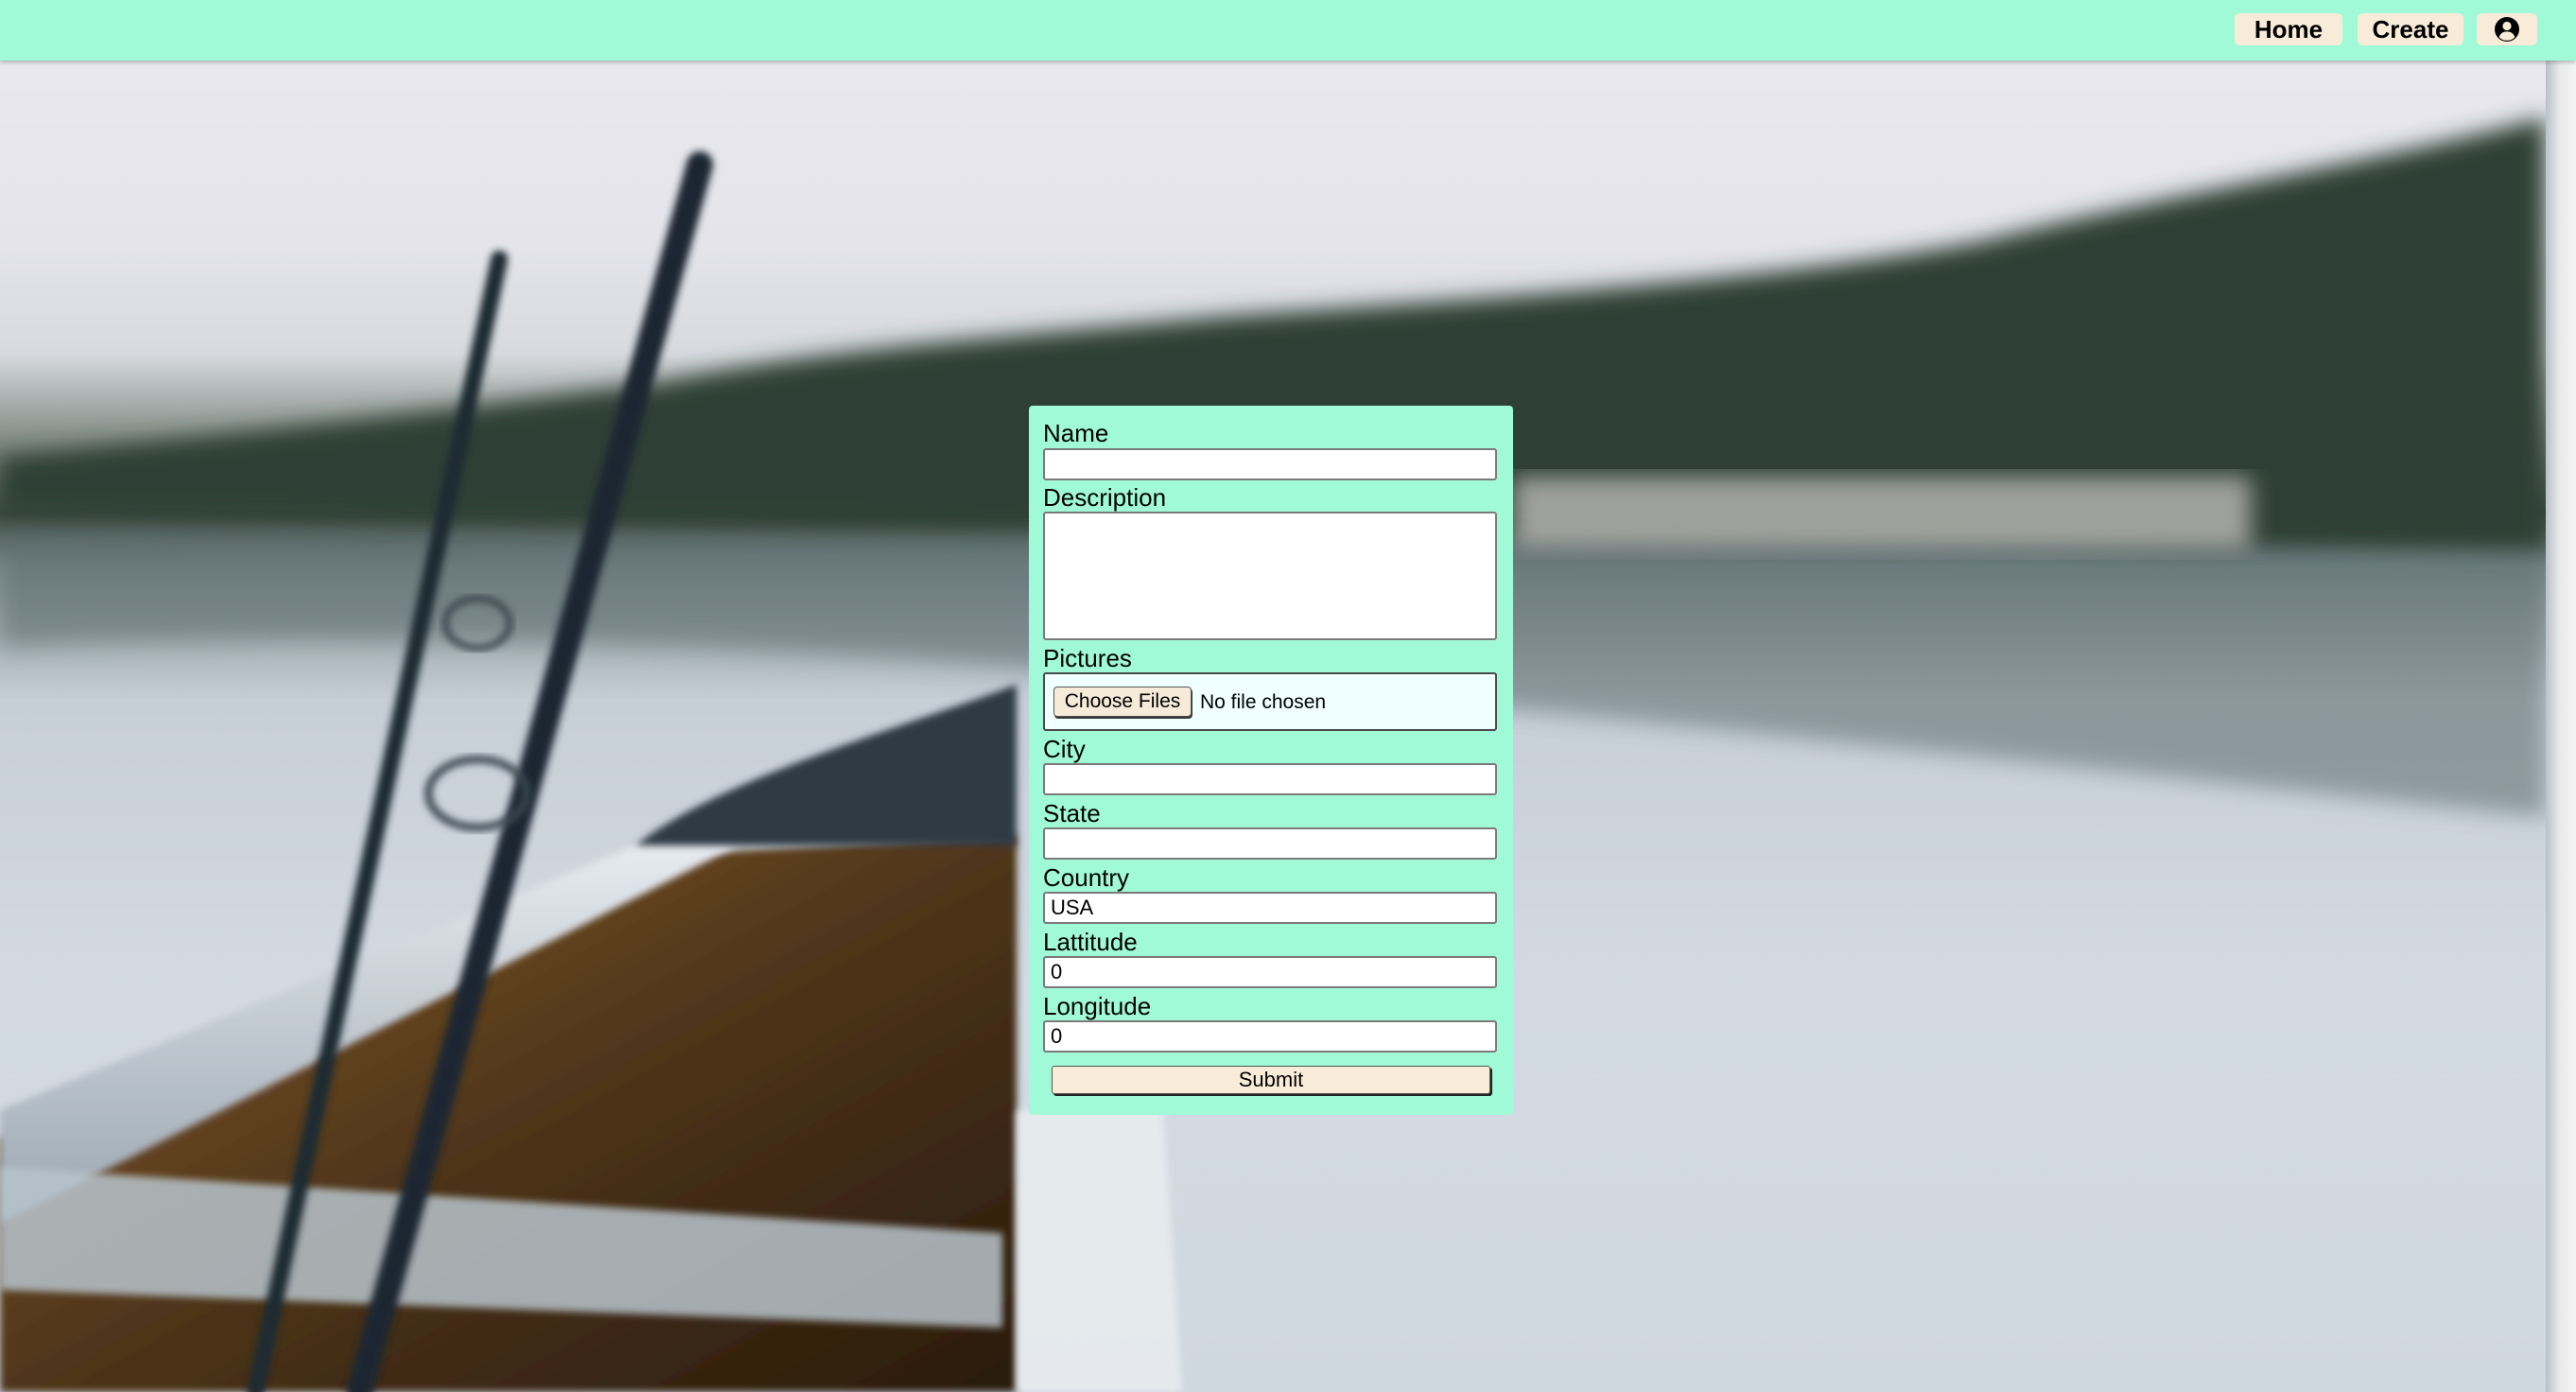  What do you see at coordinates (1072, 813) in the screenshot?
I see `state-label: State` at bounding box center [1072, 813].